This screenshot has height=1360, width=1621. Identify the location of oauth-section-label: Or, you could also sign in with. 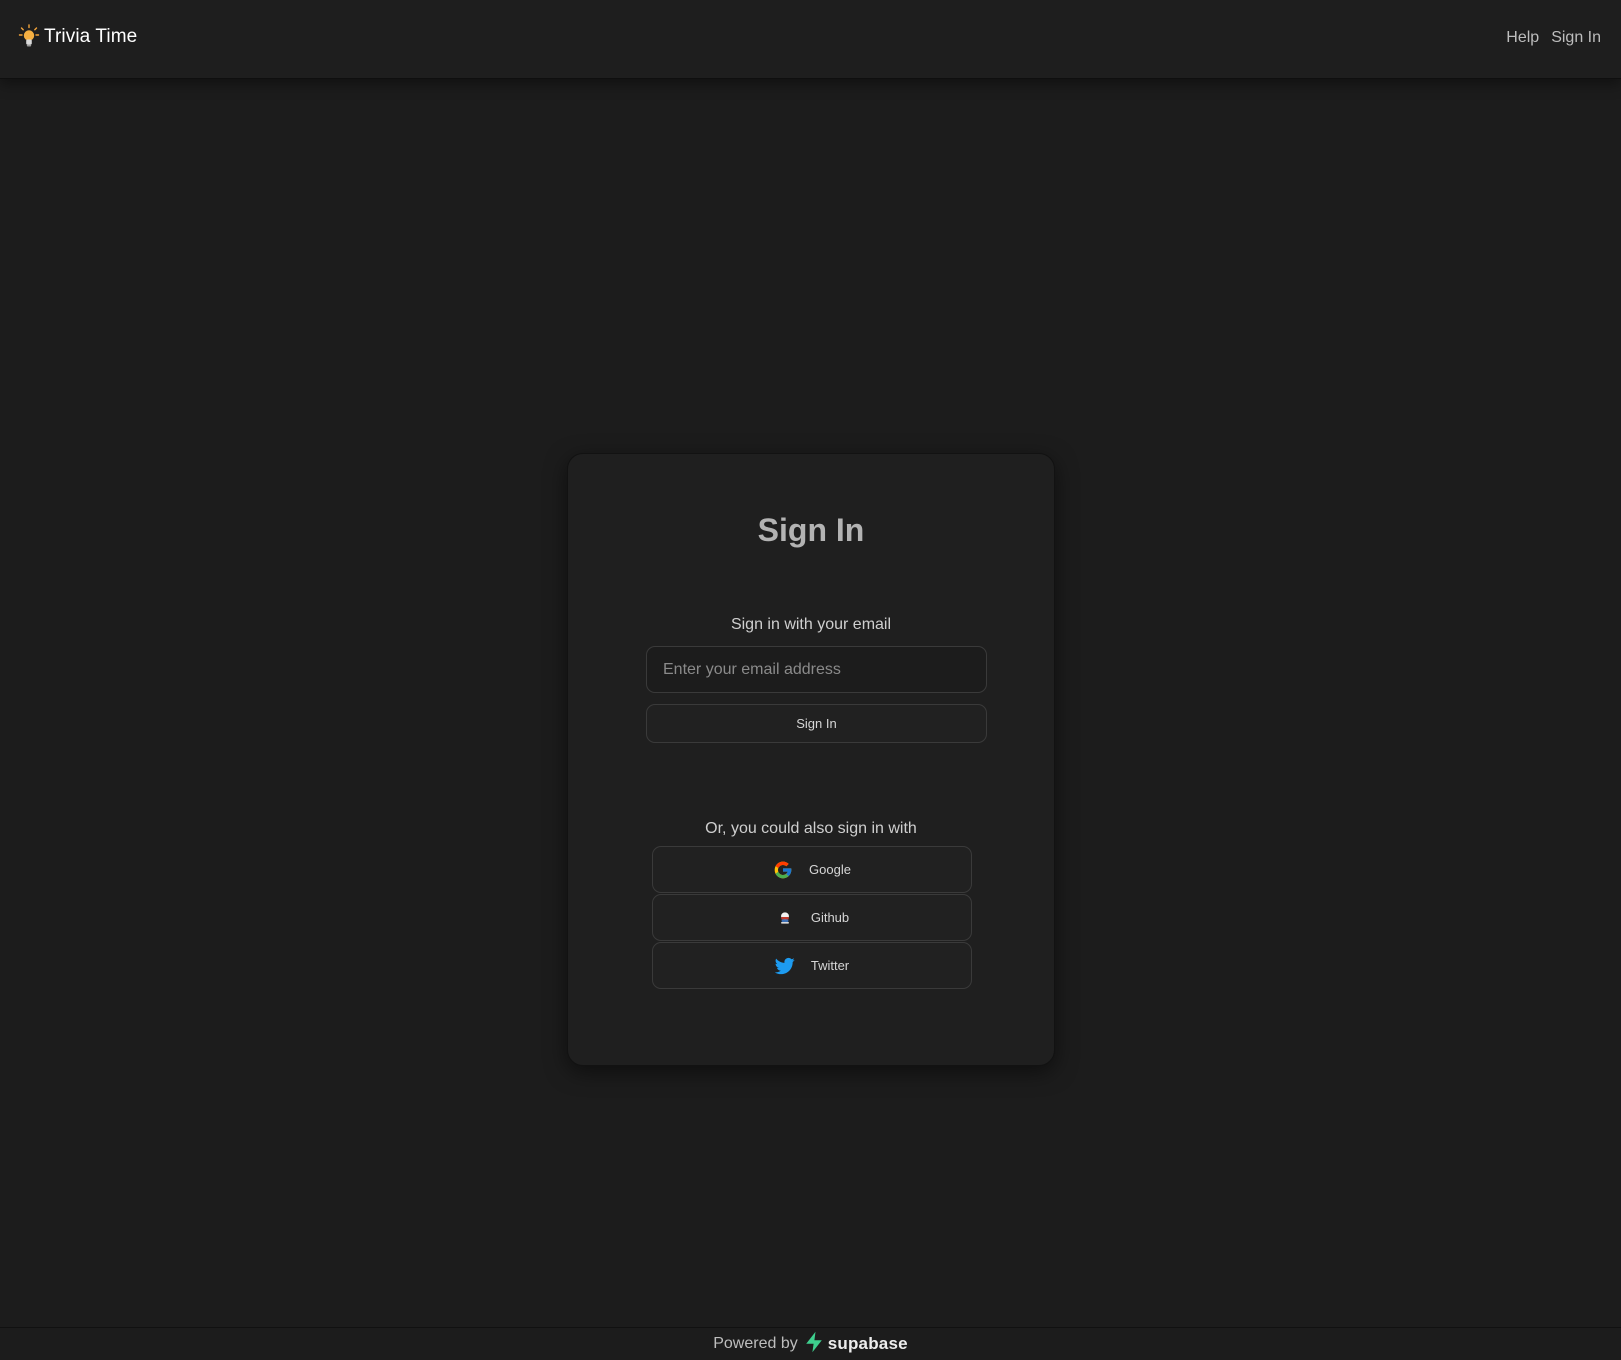
(811, 828).